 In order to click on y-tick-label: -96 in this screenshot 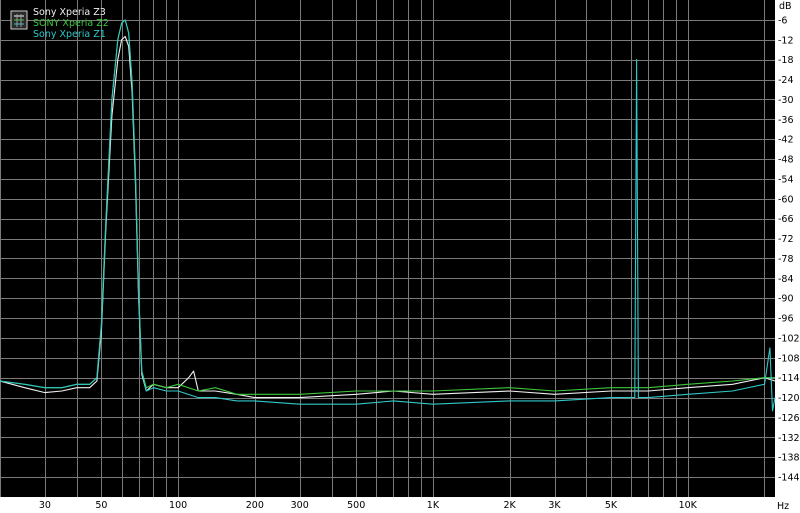, I will do `click(786, 319)`.